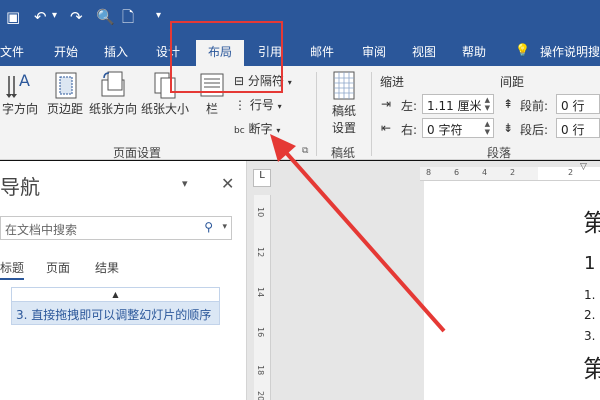 The image size is (600, 400). I want to click on doc-list-item: 3., so click(590, 336).